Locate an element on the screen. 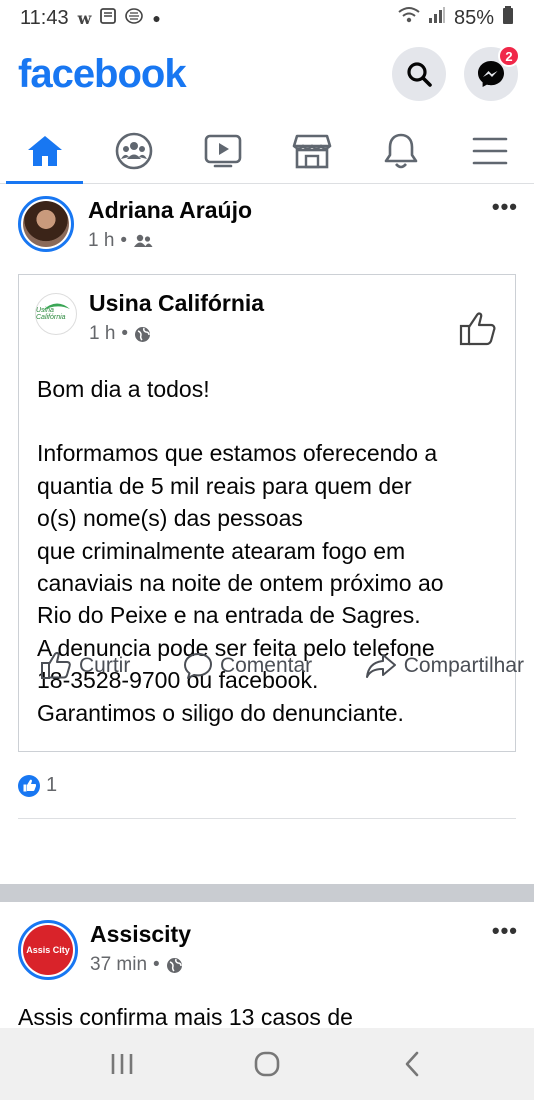  wifi-icon is located at coordinates (409, 18).